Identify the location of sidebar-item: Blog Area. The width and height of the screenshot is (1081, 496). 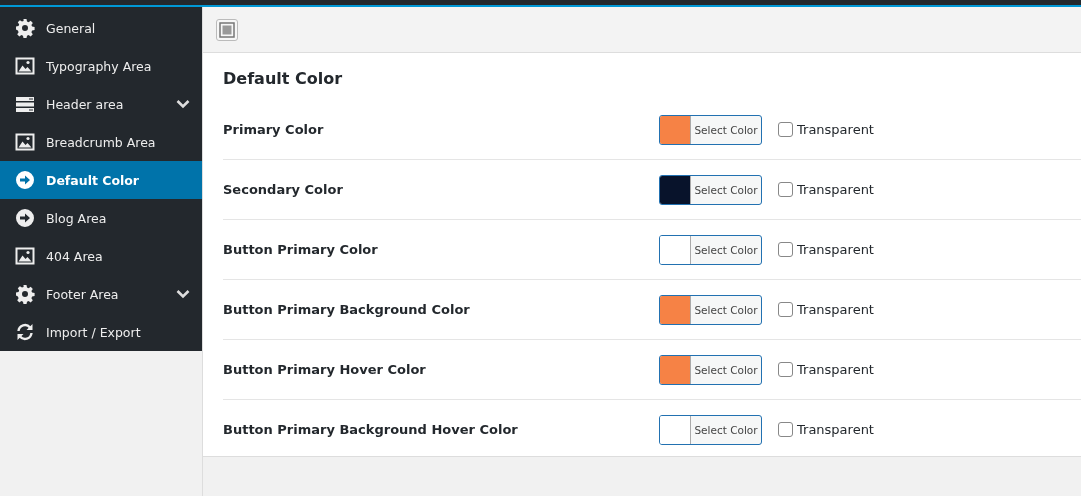
(101, 218).